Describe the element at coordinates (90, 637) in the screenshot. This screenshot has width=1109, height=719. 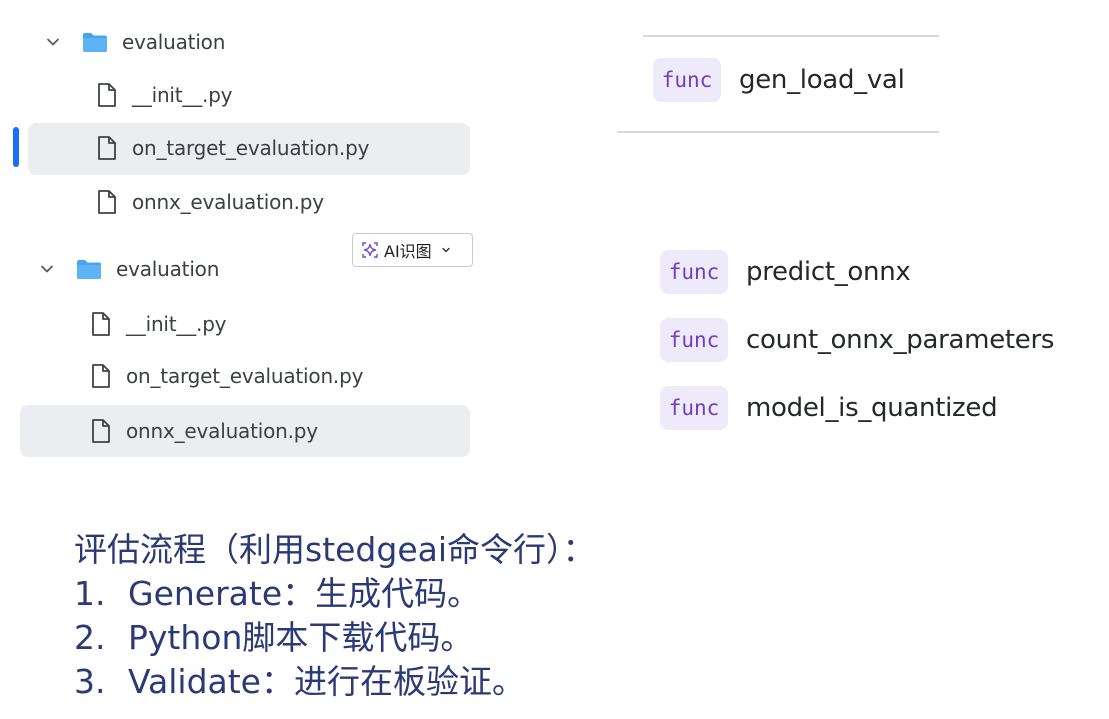
I see `step-number: 2.` at that location.